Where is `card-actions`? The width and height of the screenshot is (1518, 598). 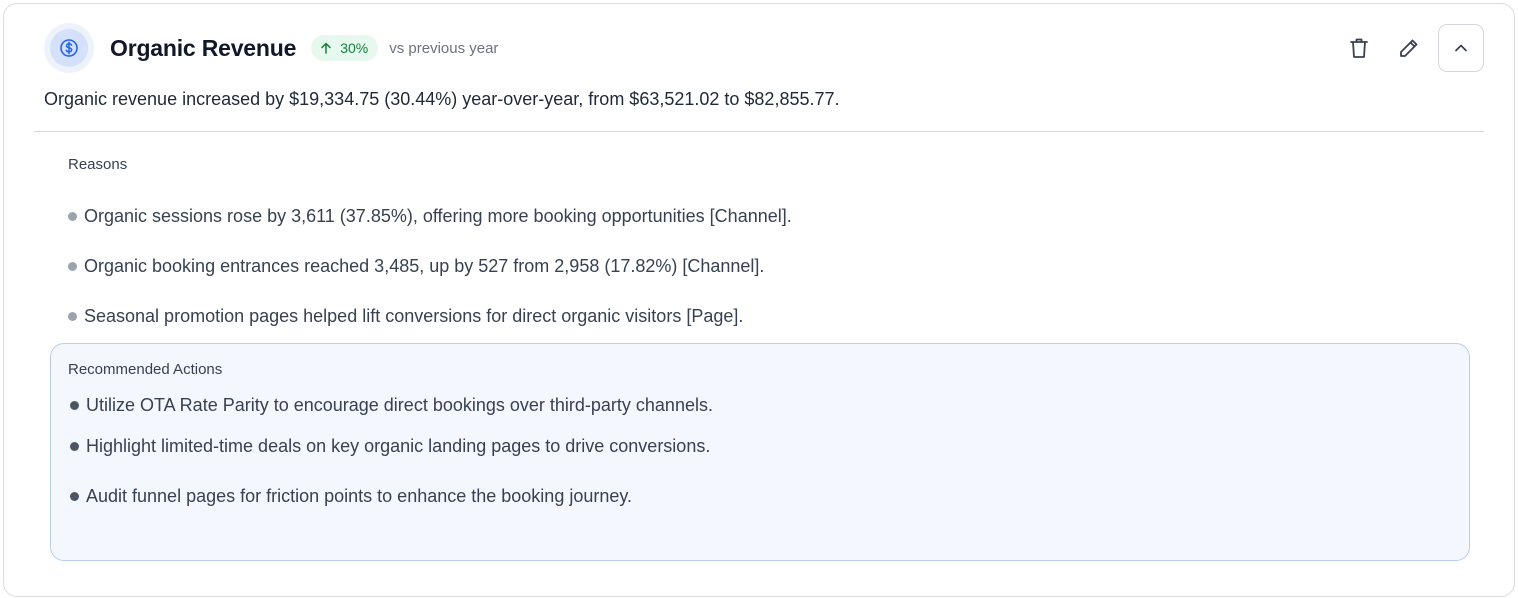
card-actions is located at coordinates (1410, 48).